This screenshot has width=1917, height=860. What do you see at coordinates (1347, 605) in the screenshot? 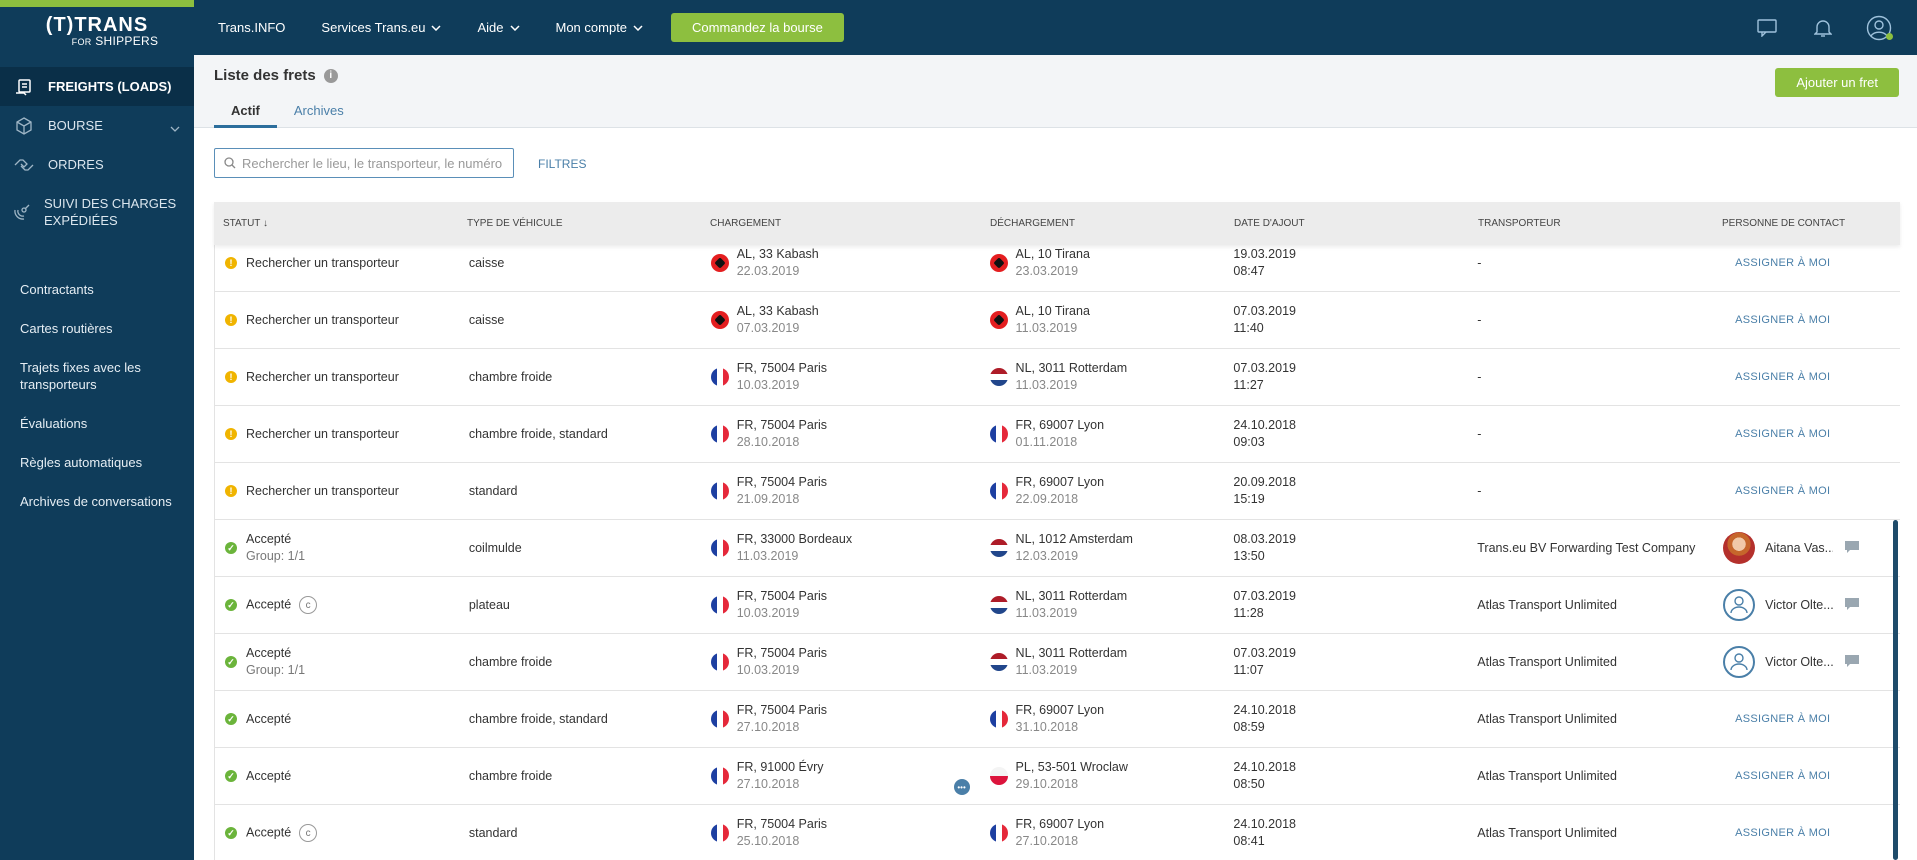
I see `cell-added: 07.03.2019 11:28` at bounding box center [1347, 605].